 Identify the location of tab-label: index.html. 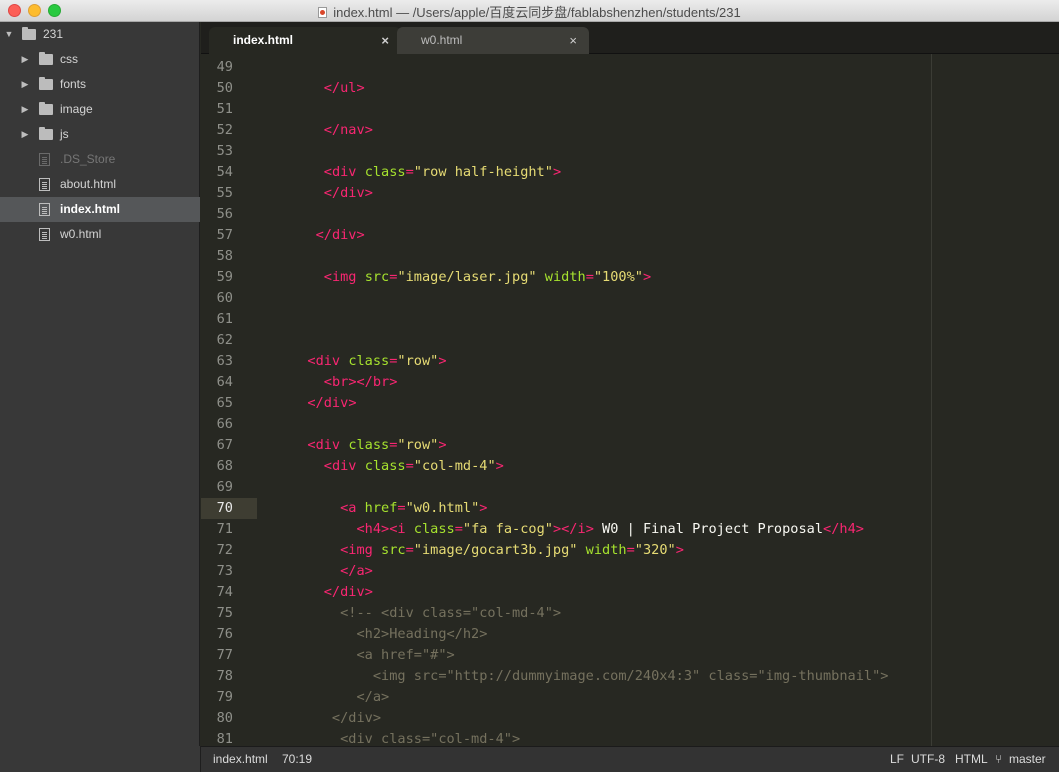
(263, 40).